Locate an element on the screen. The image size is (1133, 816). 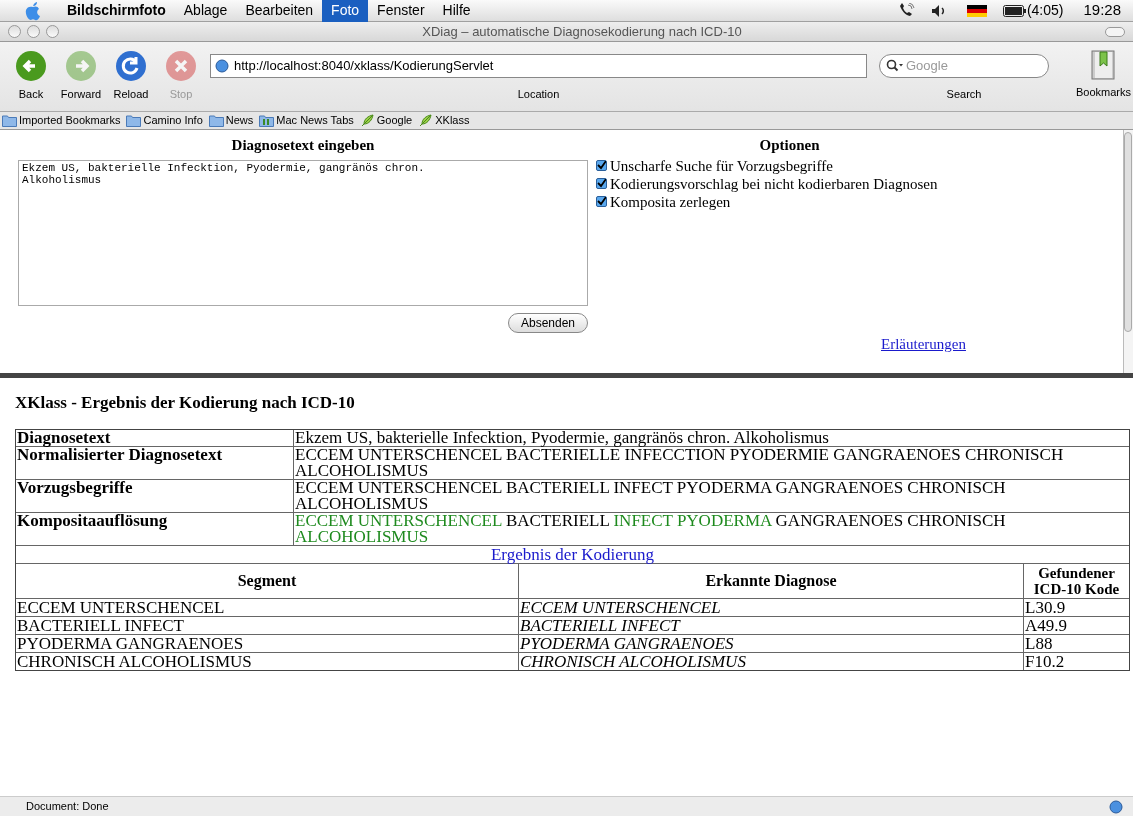
german-flag-icon is located at coordinates (976, 10).